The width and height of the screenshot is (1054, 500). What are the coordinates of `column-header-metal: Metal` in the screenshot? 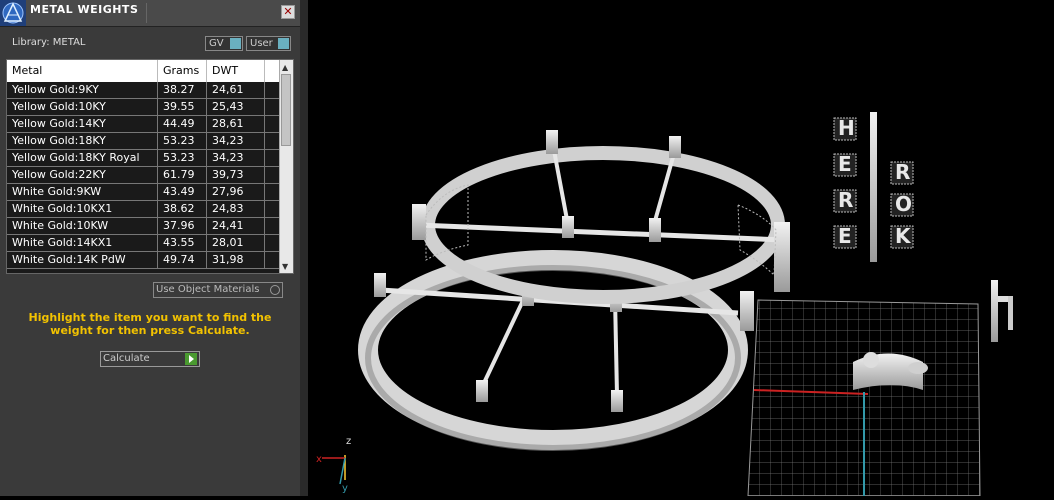 It's located at (82, 71).